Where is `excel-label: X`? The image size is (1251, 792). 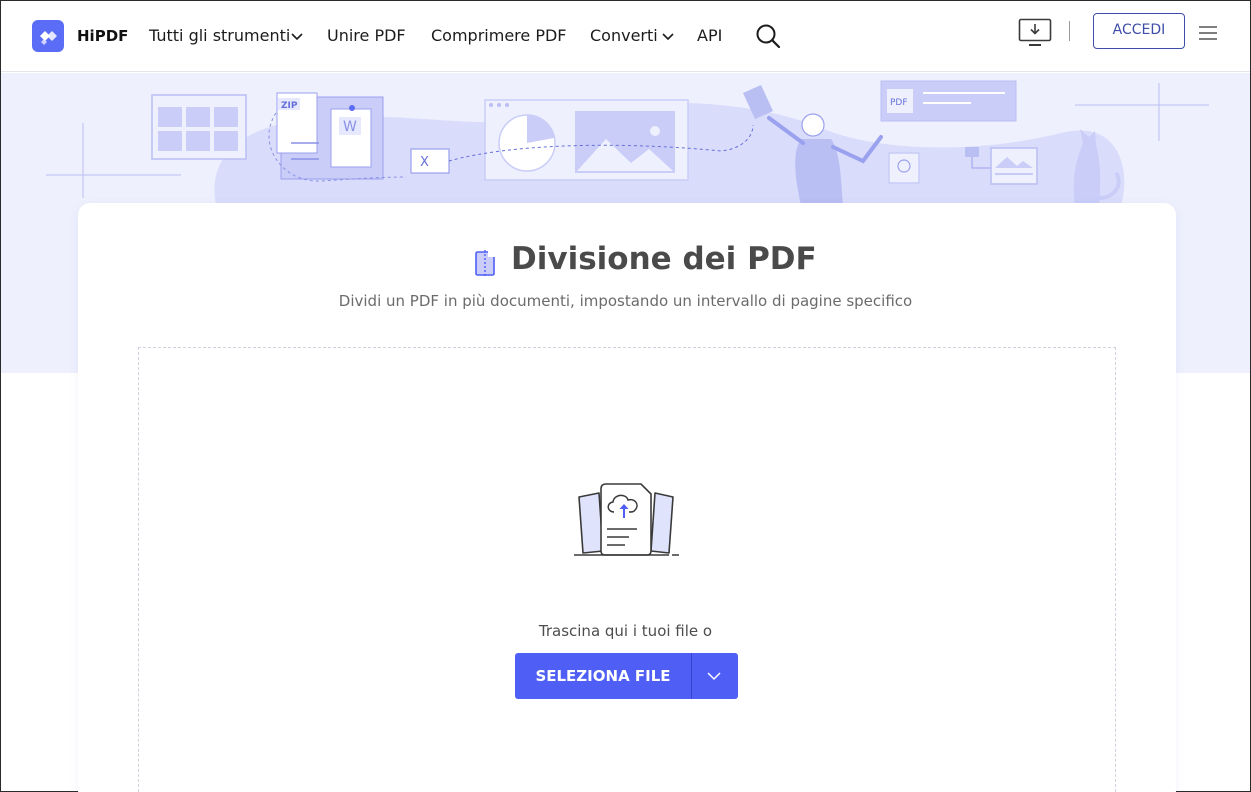 excel-label: X is located at coordinates (424, 162).